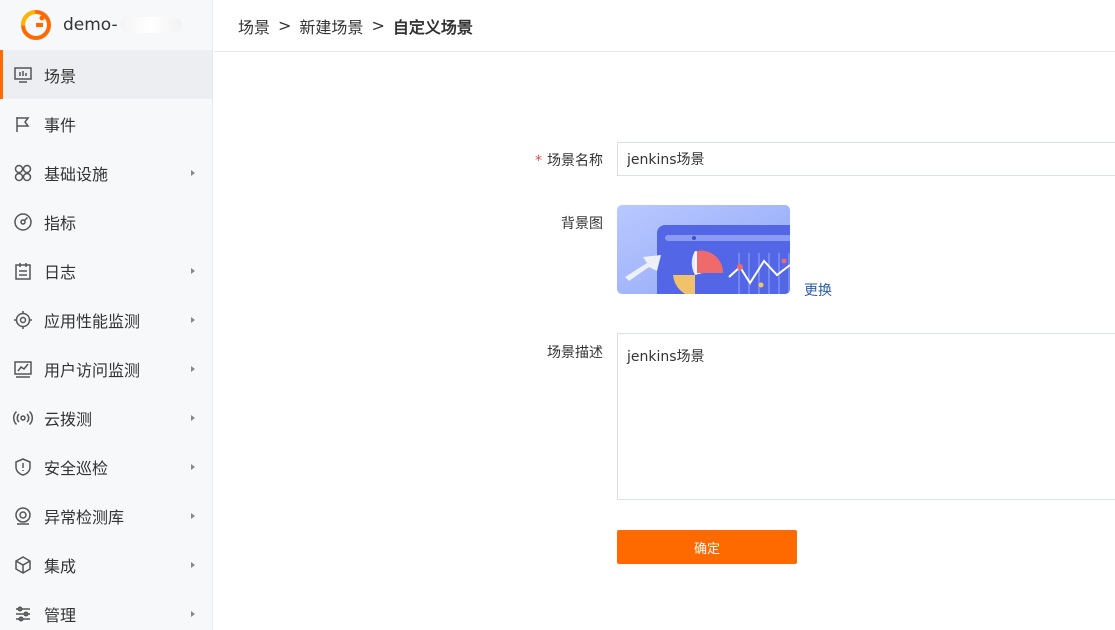 The height and width of the screenshot is (630, 1115). Describe the element at coordinates (538, 161) in the screenshot. I see `required-mark: *` at that location.